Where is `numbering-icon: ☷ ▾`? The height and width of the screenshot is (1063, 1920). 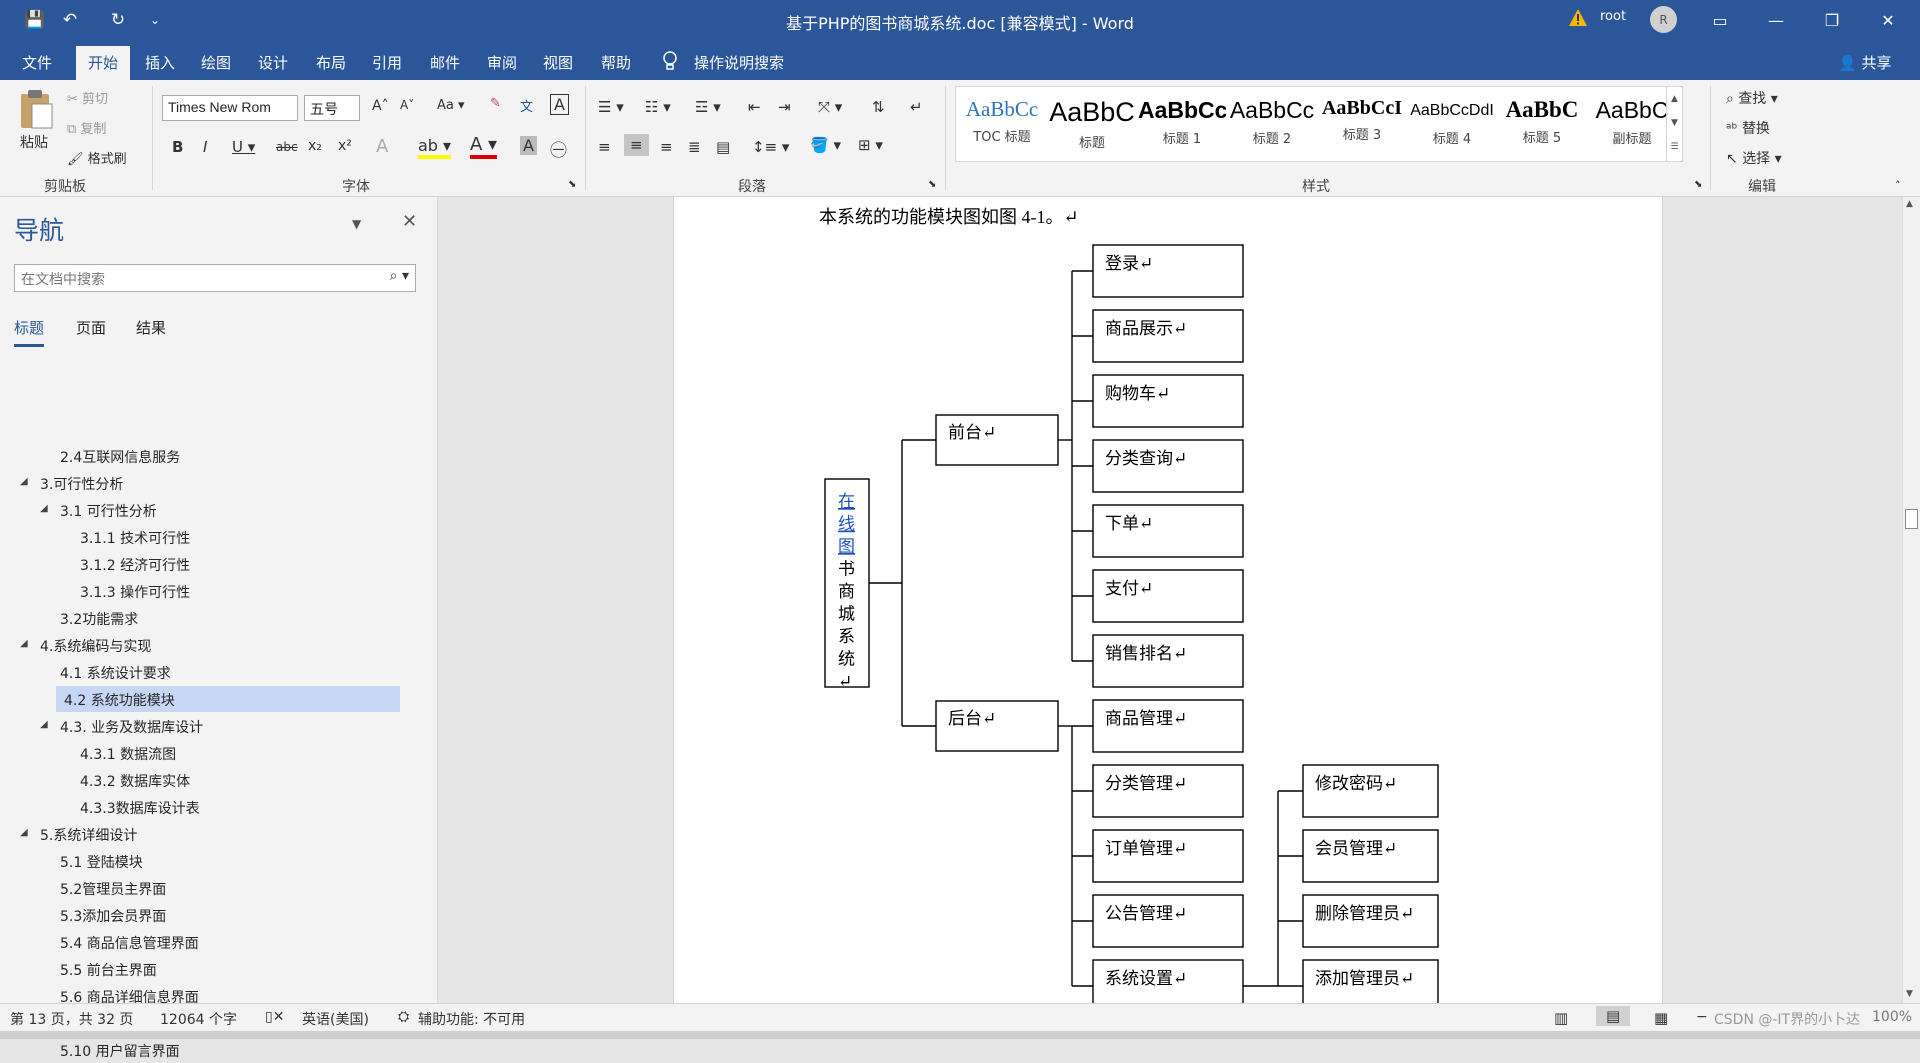
numbering-icon: ☷ ▾ is located at coordinates (658, 107).